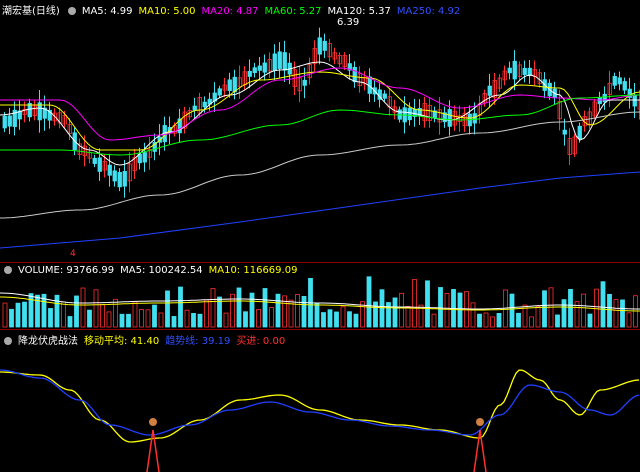 This screenshot has height=472, width=640. I want to click on ma5-label: MA5: 4.99, so click(107, 11).